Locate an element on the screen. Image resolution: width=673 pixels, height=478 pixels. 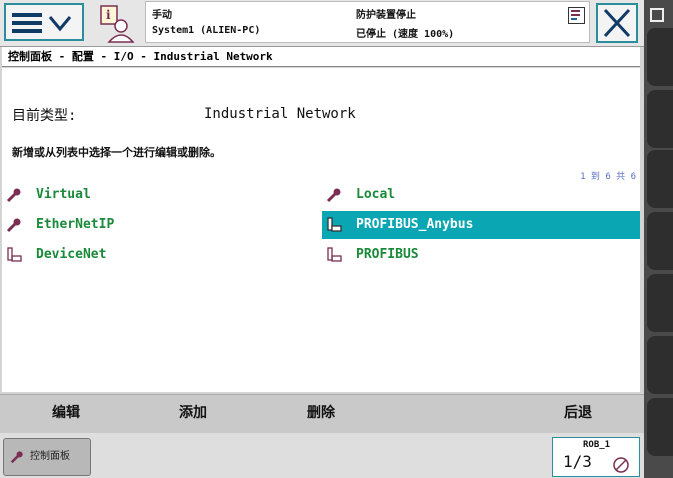
list-item-label: DeviceNet is located at coordinates (71, 254).